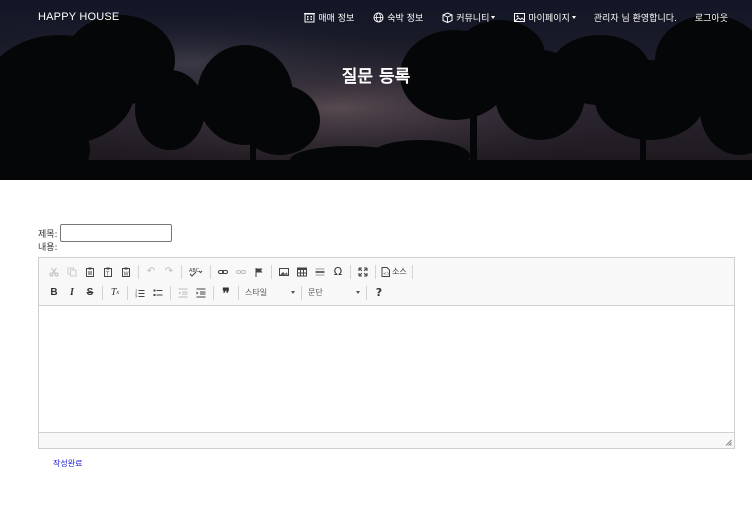  What do you see at coordinates (302, 272) in the screenshot?
I see `table-icon` at bounding box center [302, 272].